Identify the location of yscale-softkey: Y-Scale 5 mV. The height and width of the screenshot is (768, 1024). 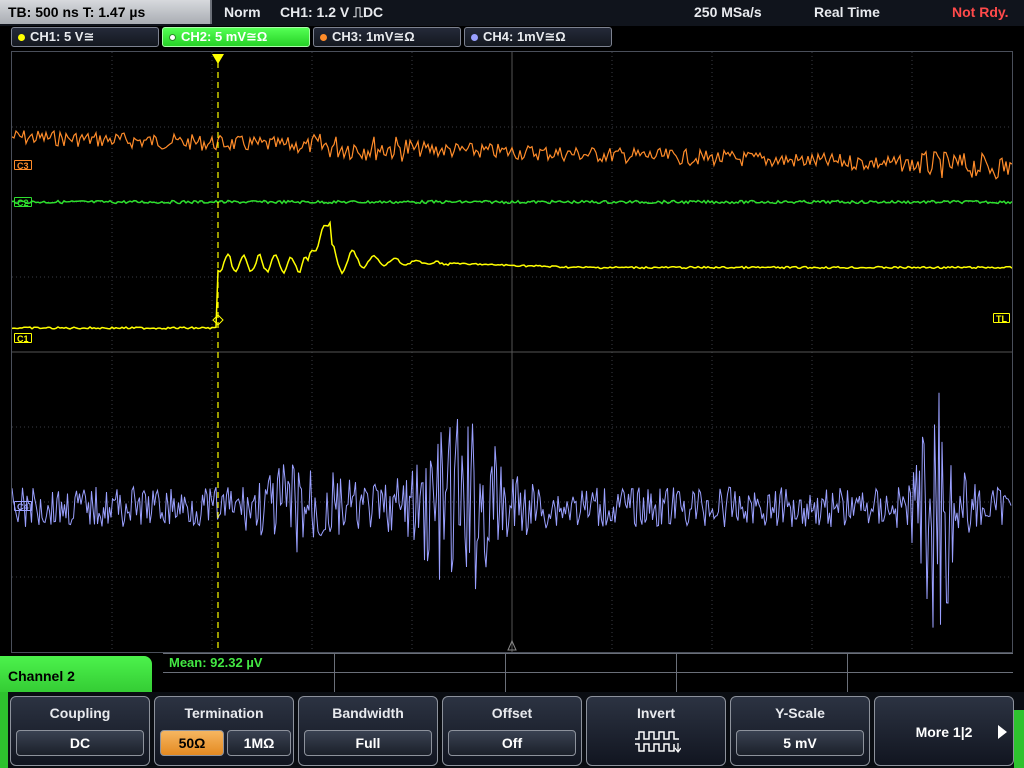
(800, 731).